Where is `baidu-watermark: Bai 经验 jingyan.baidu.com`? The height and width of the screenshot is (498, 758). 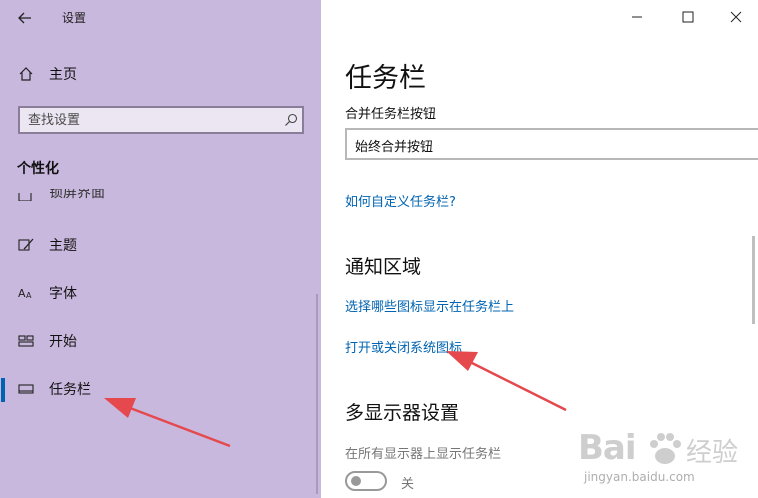
baidu-watermark: Bai 经验 jingyan.baidu.com is located at coordinates (666, 458).